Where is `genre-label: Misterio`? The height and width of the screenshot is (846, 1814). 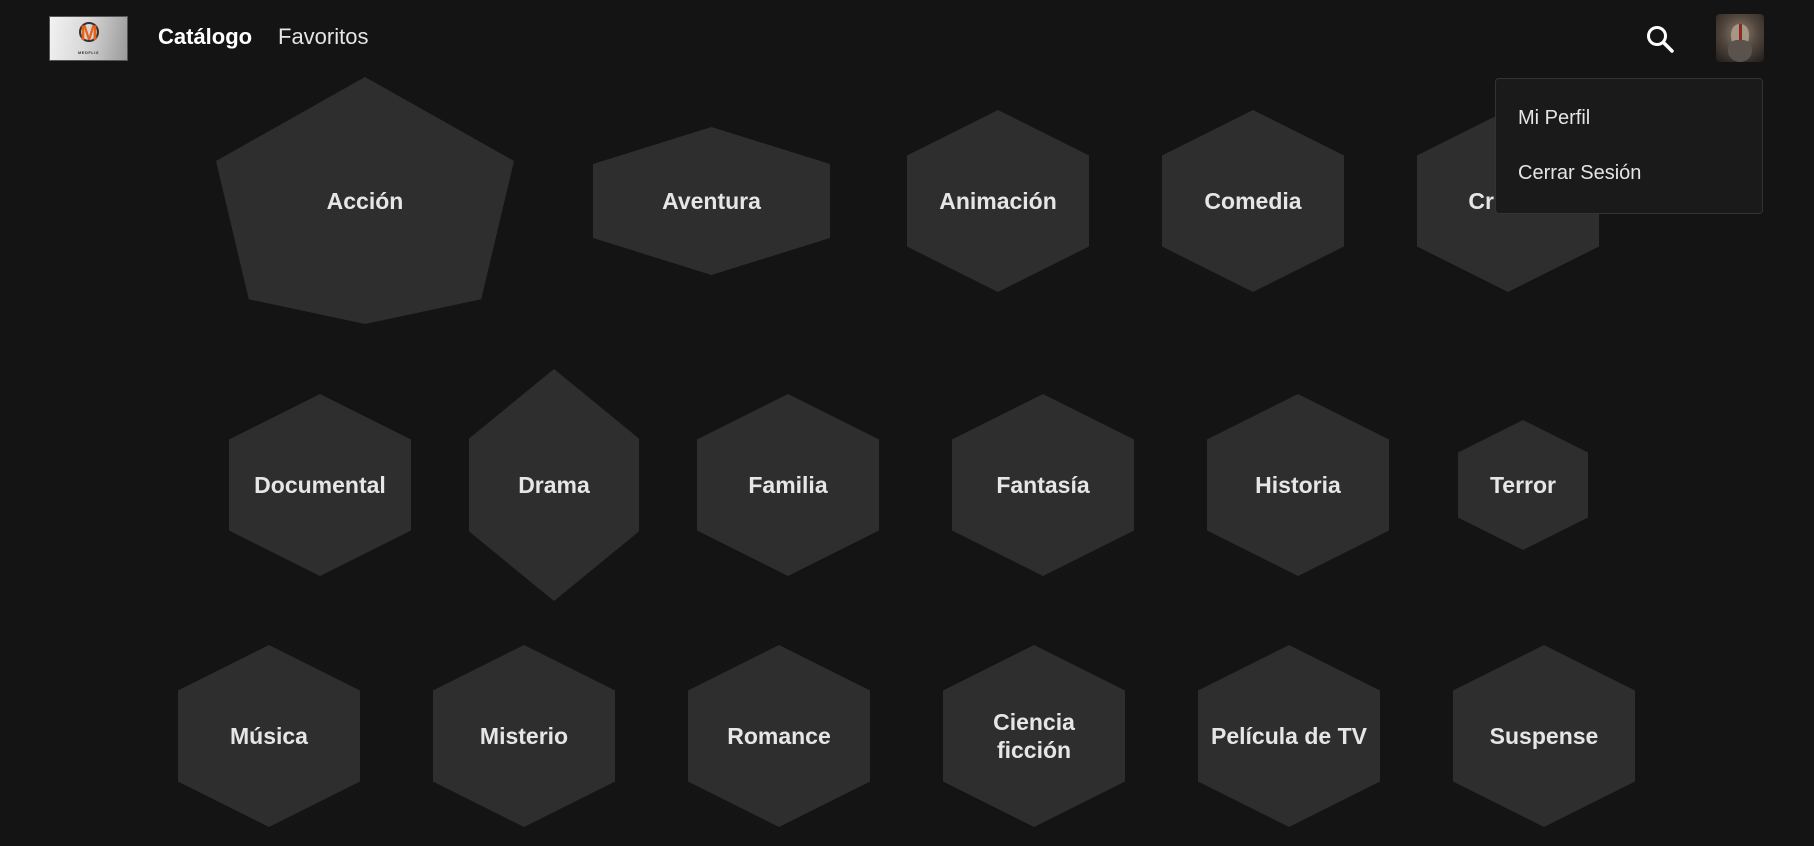
genre-label: Misterio is located at coordinates (524, 736).